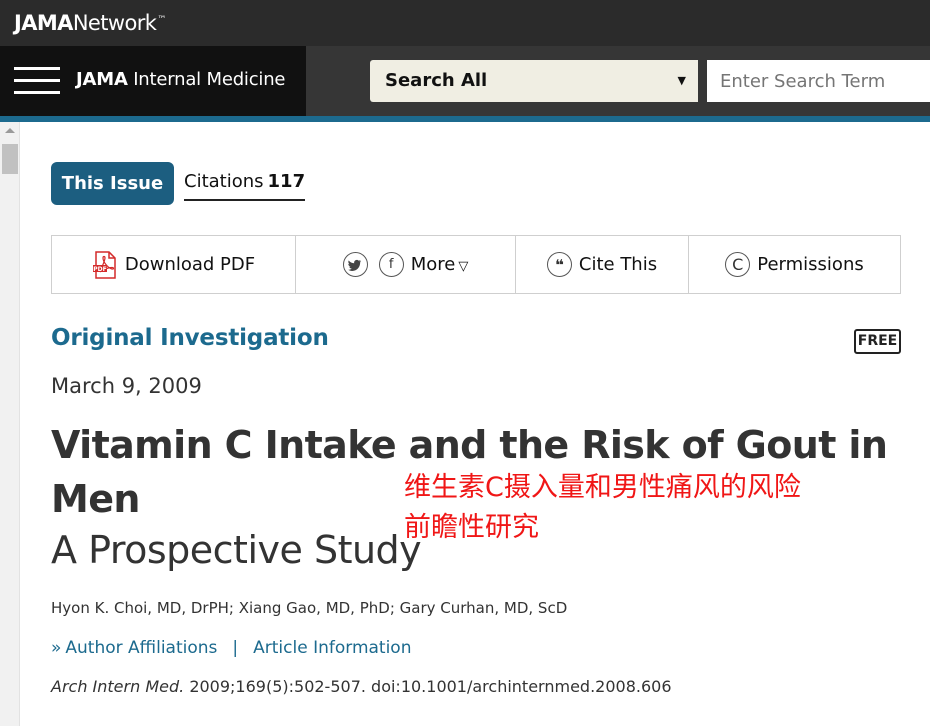 This screenshot has width=930, height=726. What do you see at coordinates (112, 183) in the screenshot?
I see `tab-this-issue: This Issue` at bounding box center [112, 183].